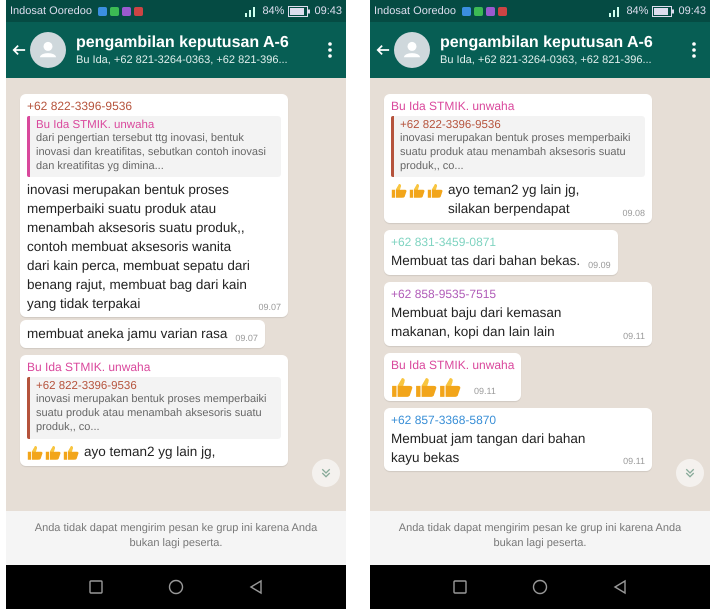  I want to click on sender-name: +62 858-9535-7515, so click(444, 293).